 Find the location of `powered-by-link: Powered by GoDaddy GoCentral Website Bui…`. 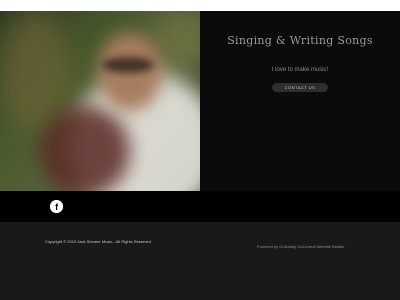

powered-by-link: Powered by GoDaddy GoCentral Website Bui… is located at coordinates (301, 246).